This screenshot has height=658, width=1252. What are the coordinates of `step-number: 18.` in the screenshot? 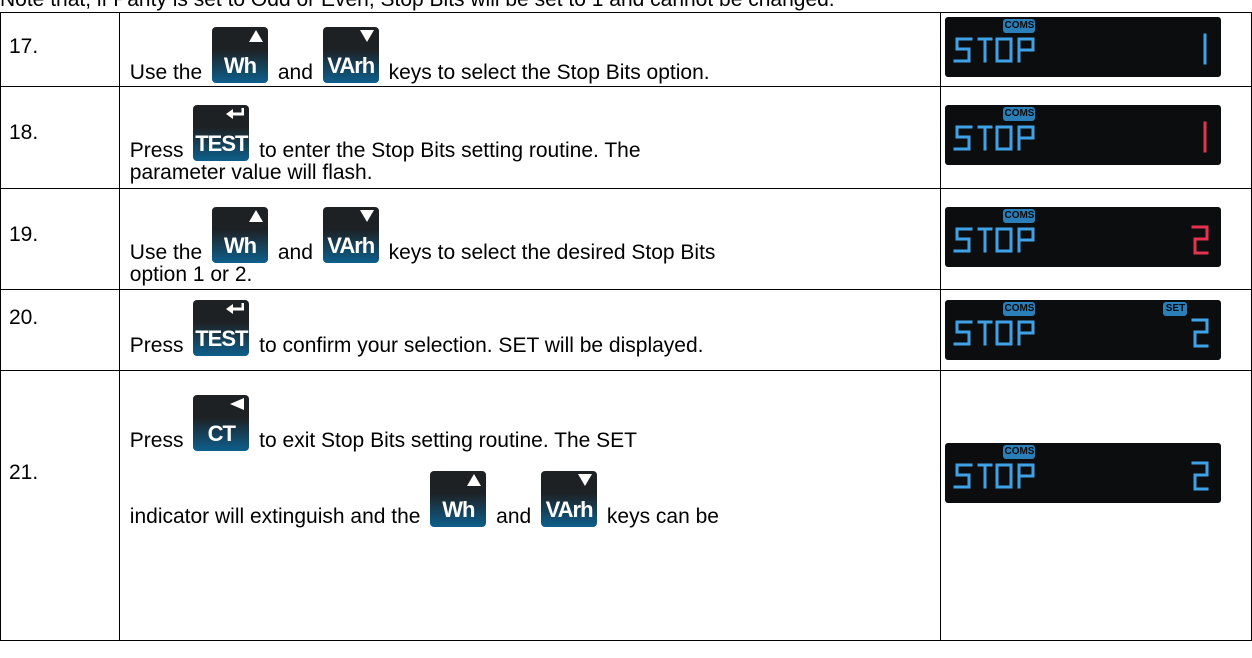 It's located at (24, 132).